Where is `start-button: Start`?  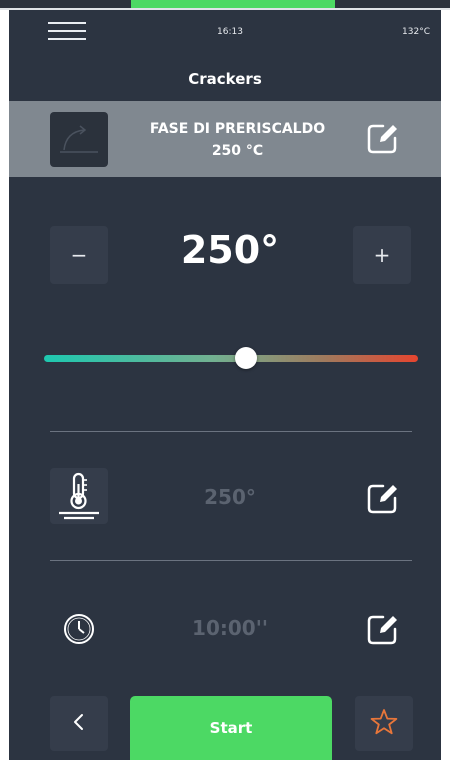 start-button: Start is located at coordinates (231, 728).